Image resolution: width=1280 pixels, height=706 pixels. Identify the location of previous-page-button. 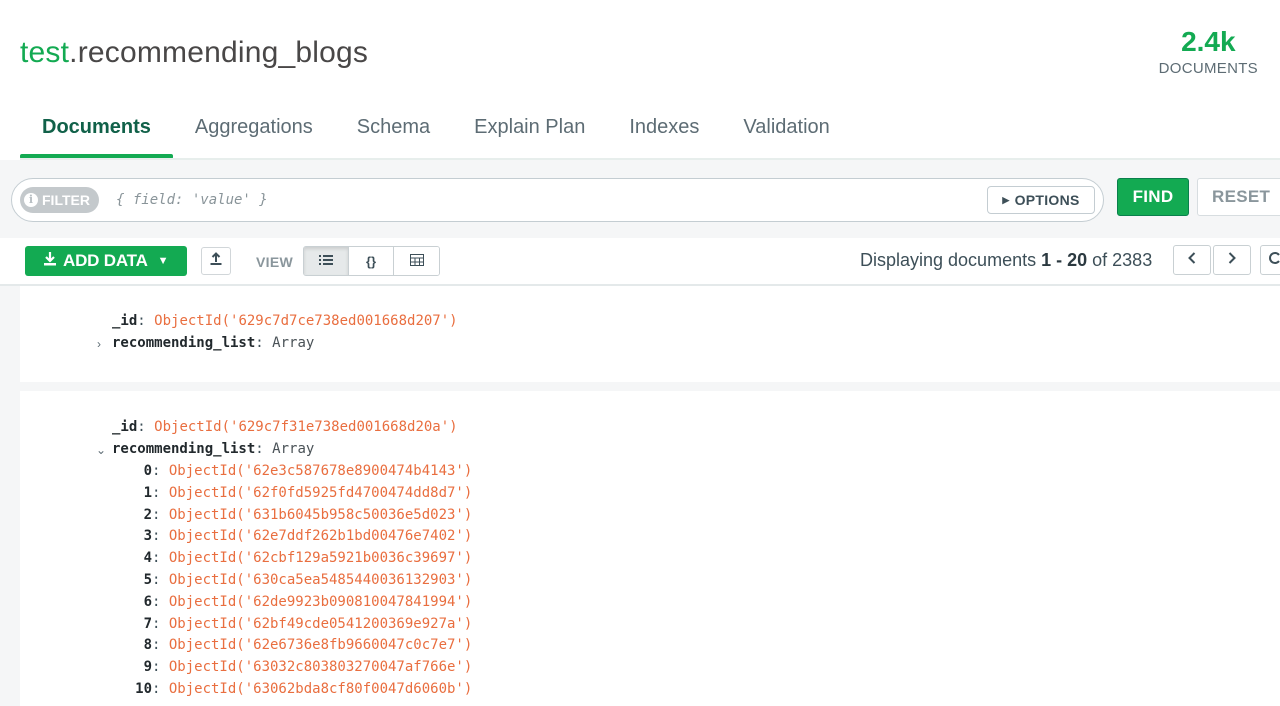
(1192, 260).